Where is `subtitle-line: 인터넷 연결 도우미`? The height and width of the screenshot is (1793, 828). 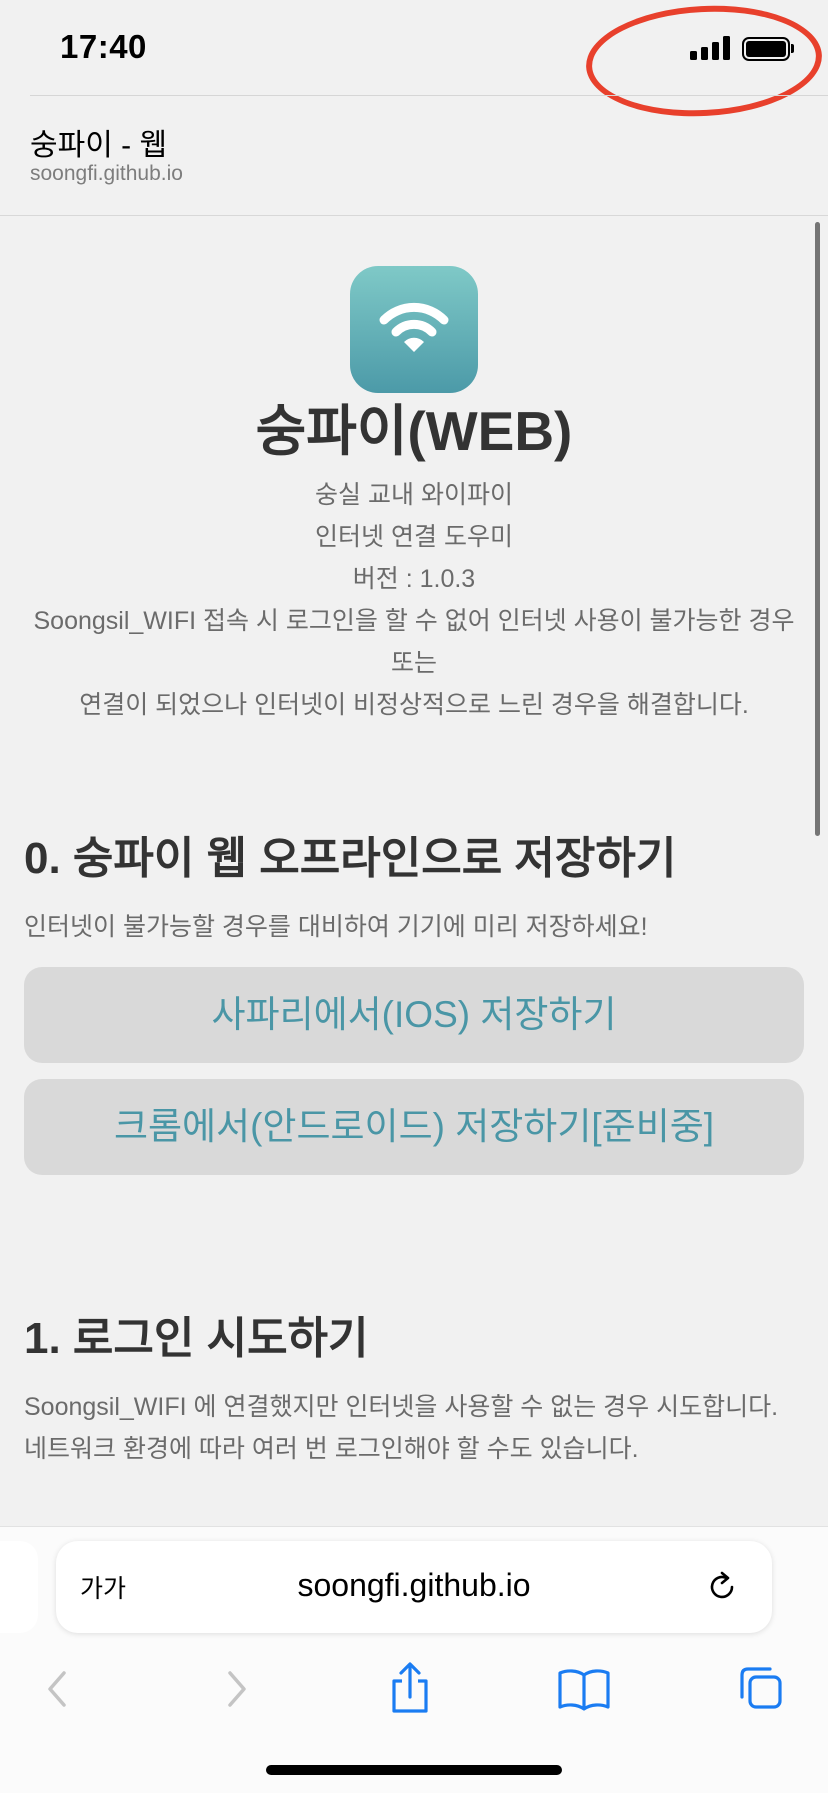
subtitle-line: 인터넷 연결 도우미 is located at coordinates (414, 537).